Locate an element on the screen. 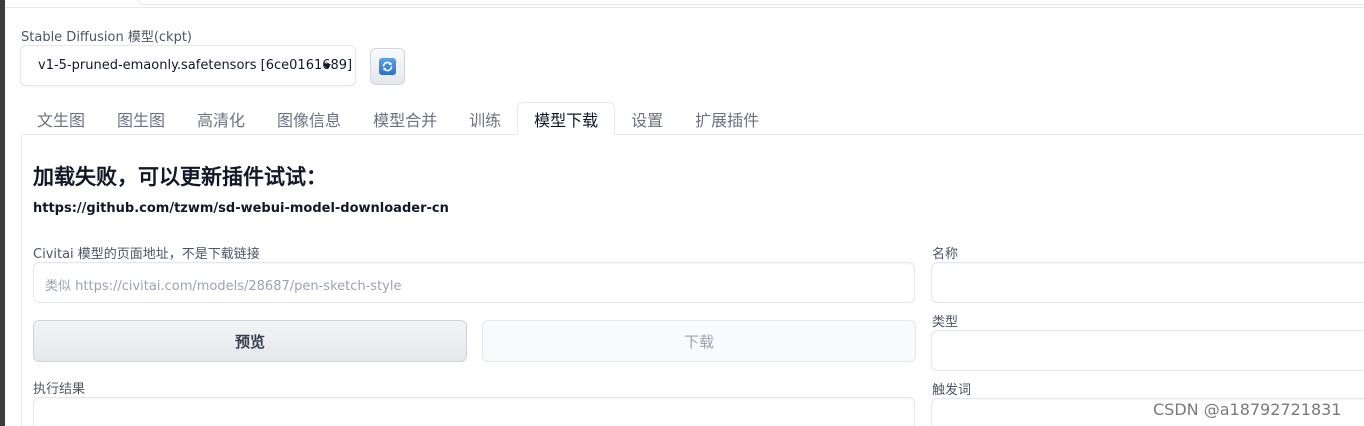 The height and width of the screenshot is (426, 1364). tab-model-download: 模型下载 is located at coordinates (566, 118).